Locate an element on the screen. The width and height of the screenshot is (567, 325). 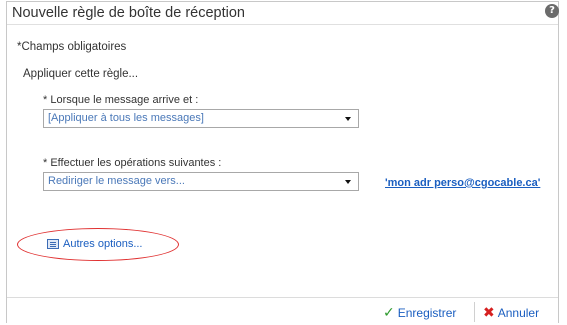
check-icon: ✓ is located at coordinates (389, 313).